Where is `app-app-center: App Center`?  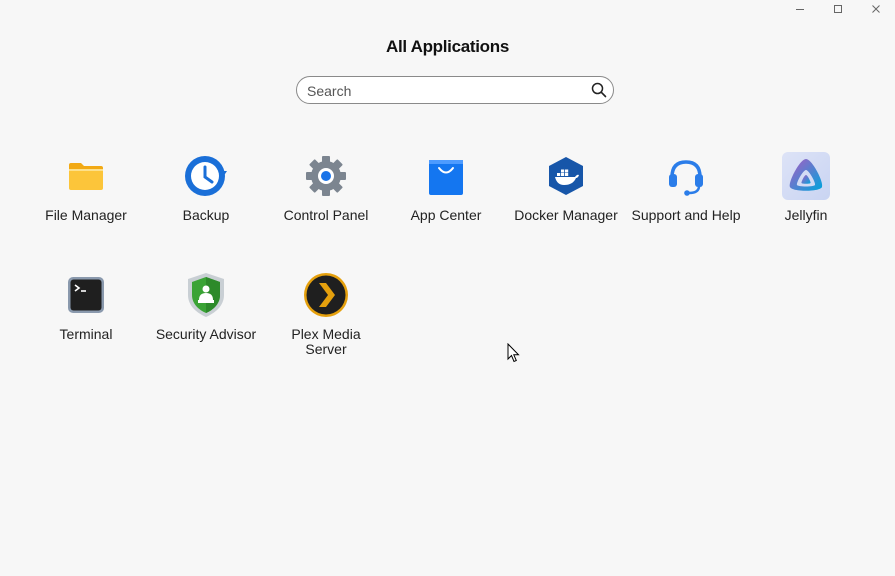 app-app-center: App Center is located at coordinates (446, 209).